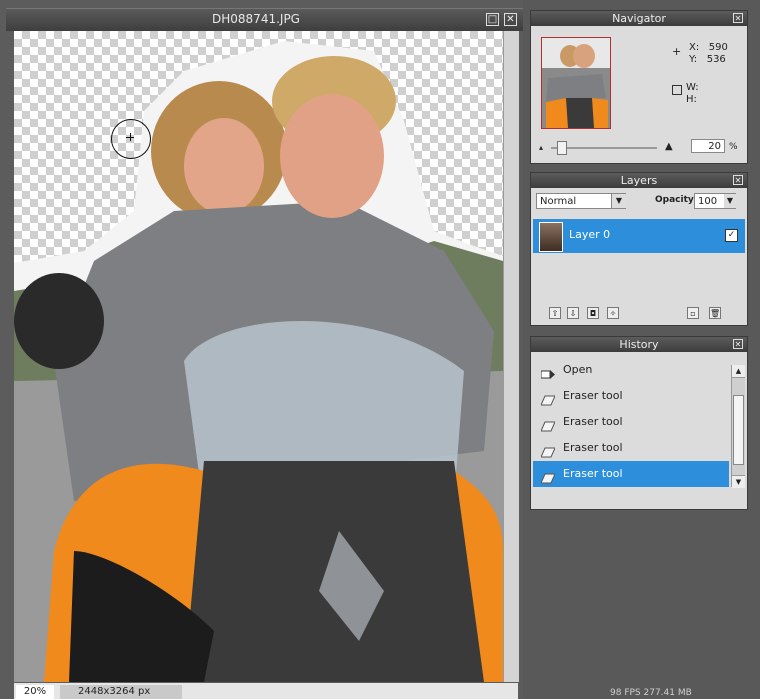 Image resolution: width=760 pixels, height=699 pixels. What do you see at coordinates (256, 19) in the screenshot?
I see `document-title: DH088741.JPG` at bounding box center [256, 19].